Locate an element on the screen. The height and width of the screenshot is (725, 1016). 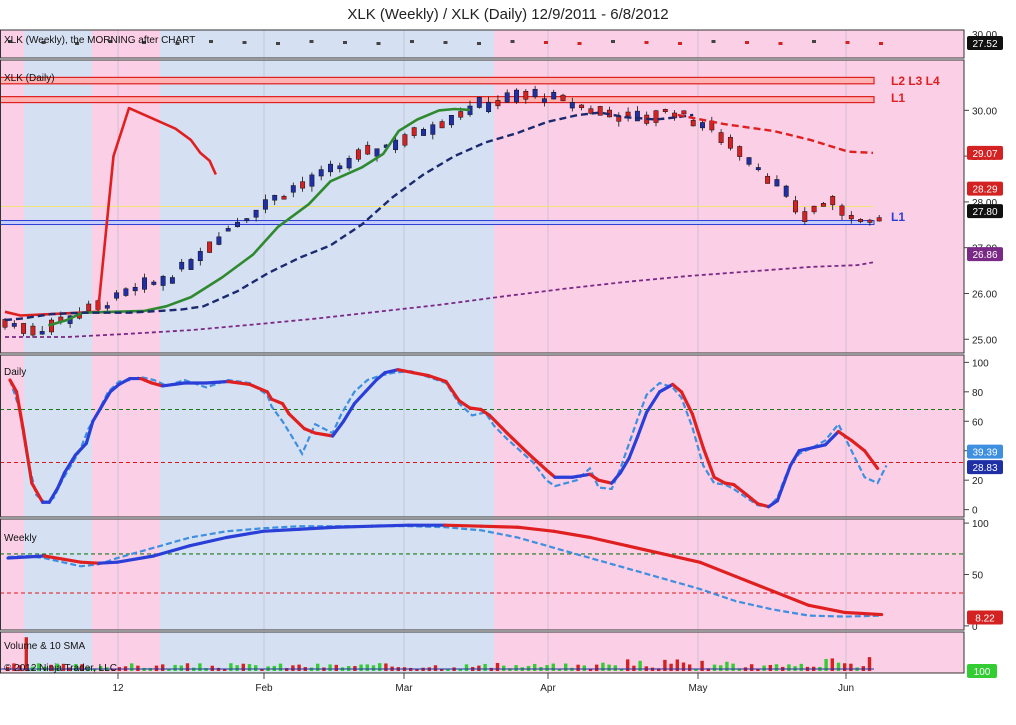
price-badge-value: 26.86 is located at coordinates (984, 255).